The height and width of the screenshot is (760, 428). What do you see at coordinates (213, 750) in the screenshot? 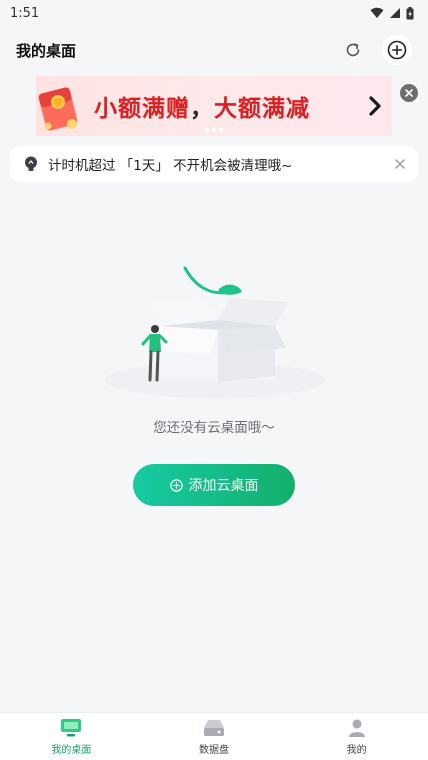
I see `nav-label-data-disk: 数据盘` at bounding box center [213, 750].